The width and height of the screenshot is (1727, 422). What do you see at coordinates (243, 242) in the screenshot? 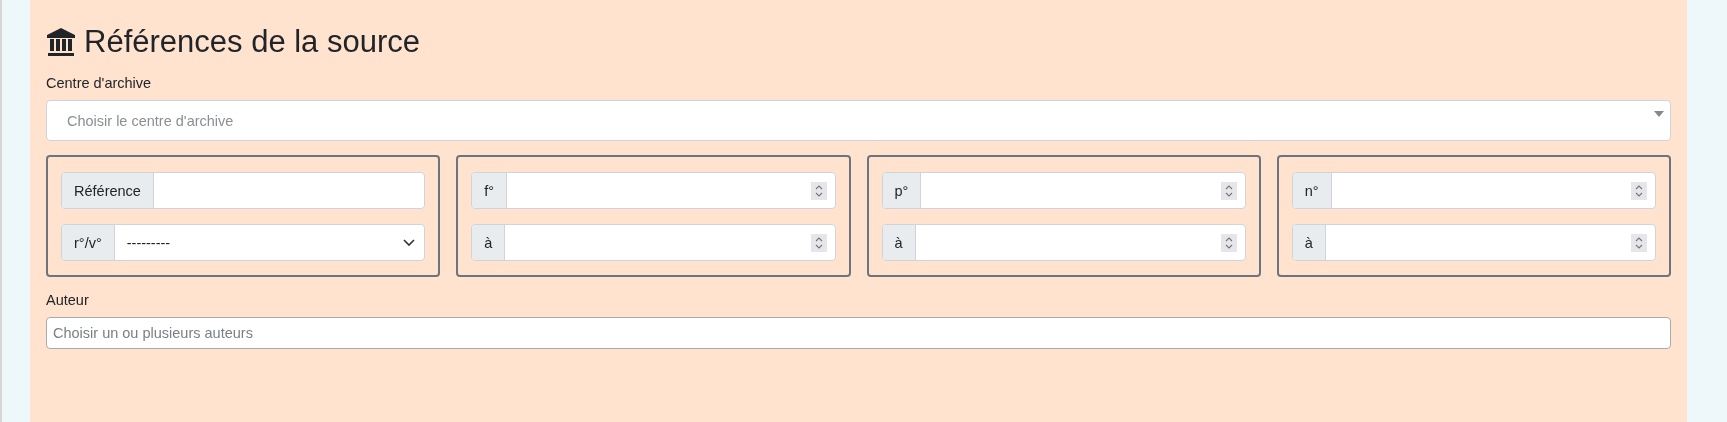
I see `select-field: r°/v° ---------` at bounding box center [243, 242].